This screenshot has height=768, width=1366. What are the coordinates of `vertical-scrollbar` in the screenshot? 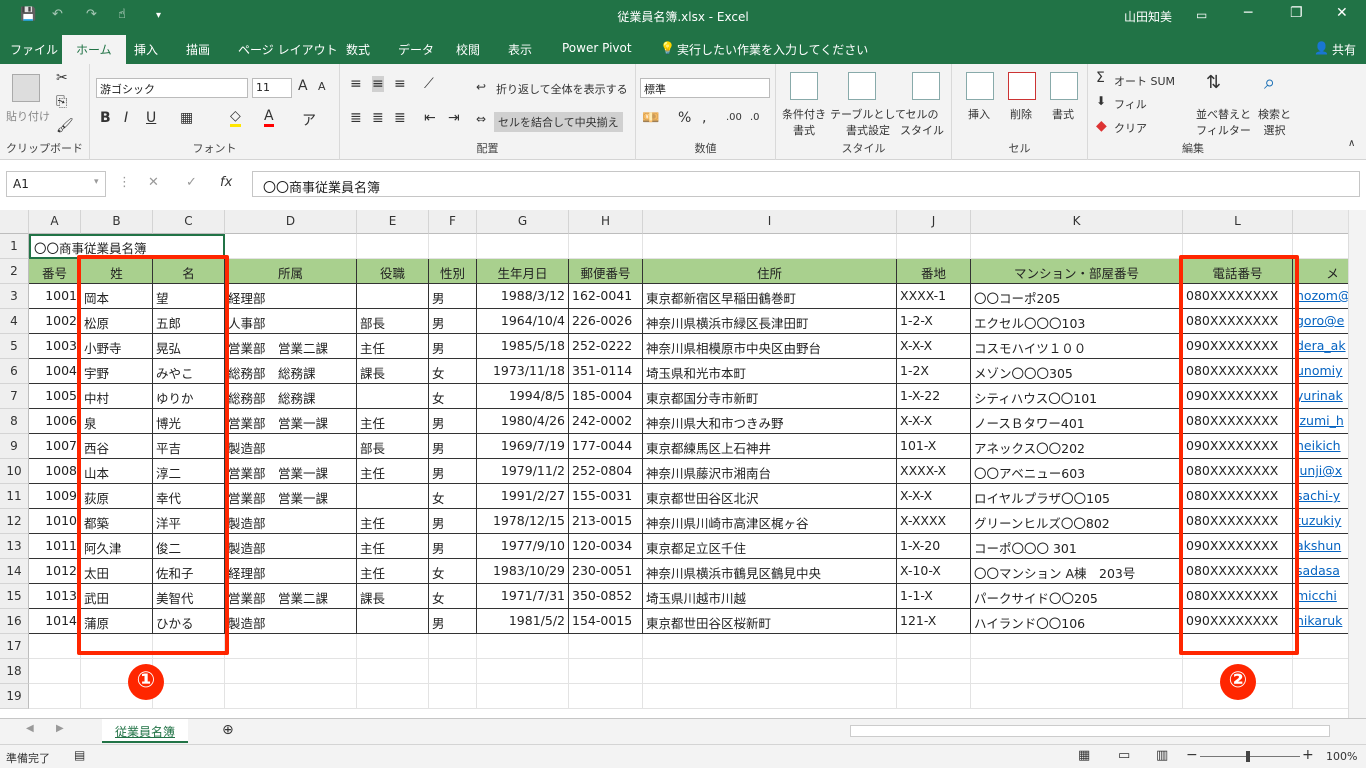 It's located at (1357, 464).